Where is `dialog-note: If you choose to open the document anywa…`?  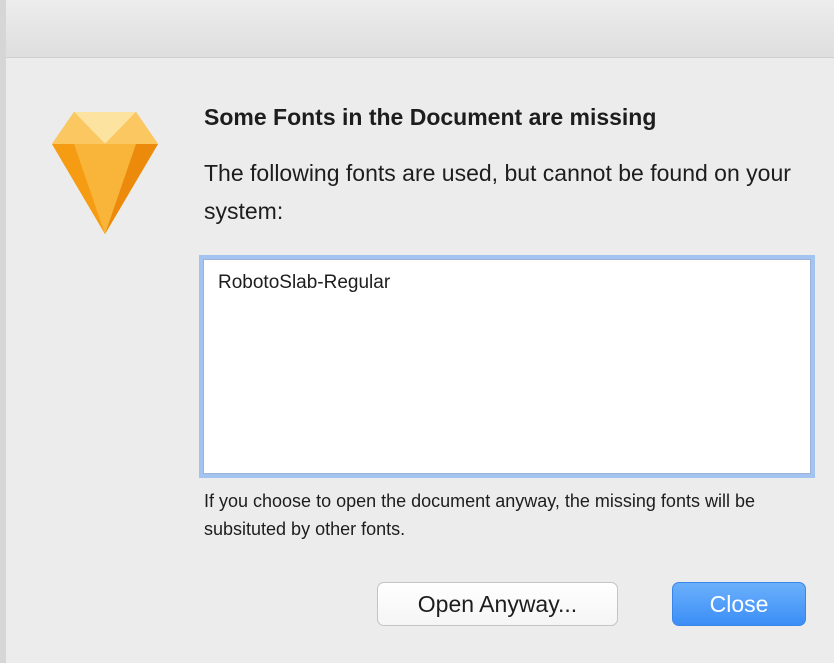
dialog-note: If you choose to open the document anywa… is located at coordinates (479, 515).